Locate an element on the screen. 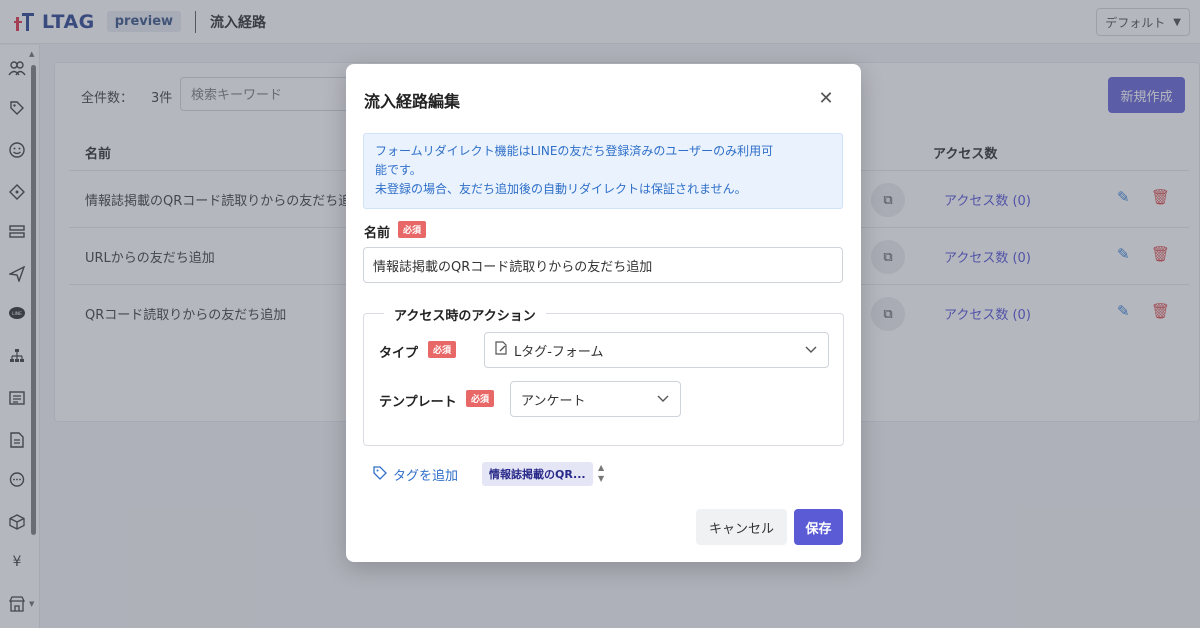 This screenshot has width=1200, height=628. type-select: Lタグ-フォーム is located at coordinates (656, 350).